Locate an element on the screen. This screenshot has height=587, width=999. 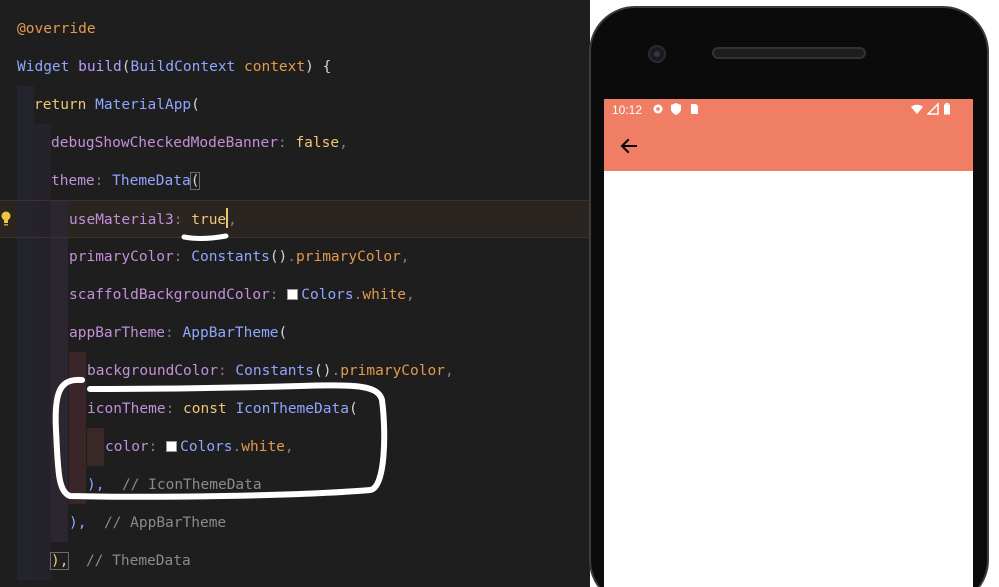
property-token: theme is located at coordinates (73, 181).